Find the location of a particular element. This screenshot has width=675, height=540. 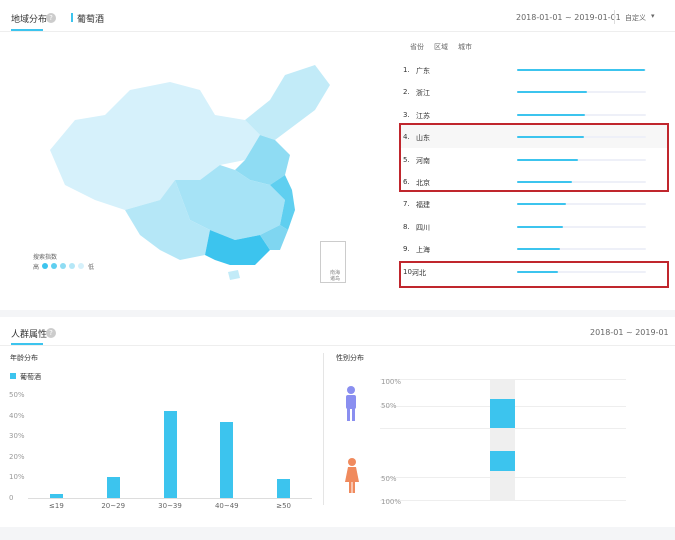

age-y-tick: 20% is located at coordinates (17, 456).